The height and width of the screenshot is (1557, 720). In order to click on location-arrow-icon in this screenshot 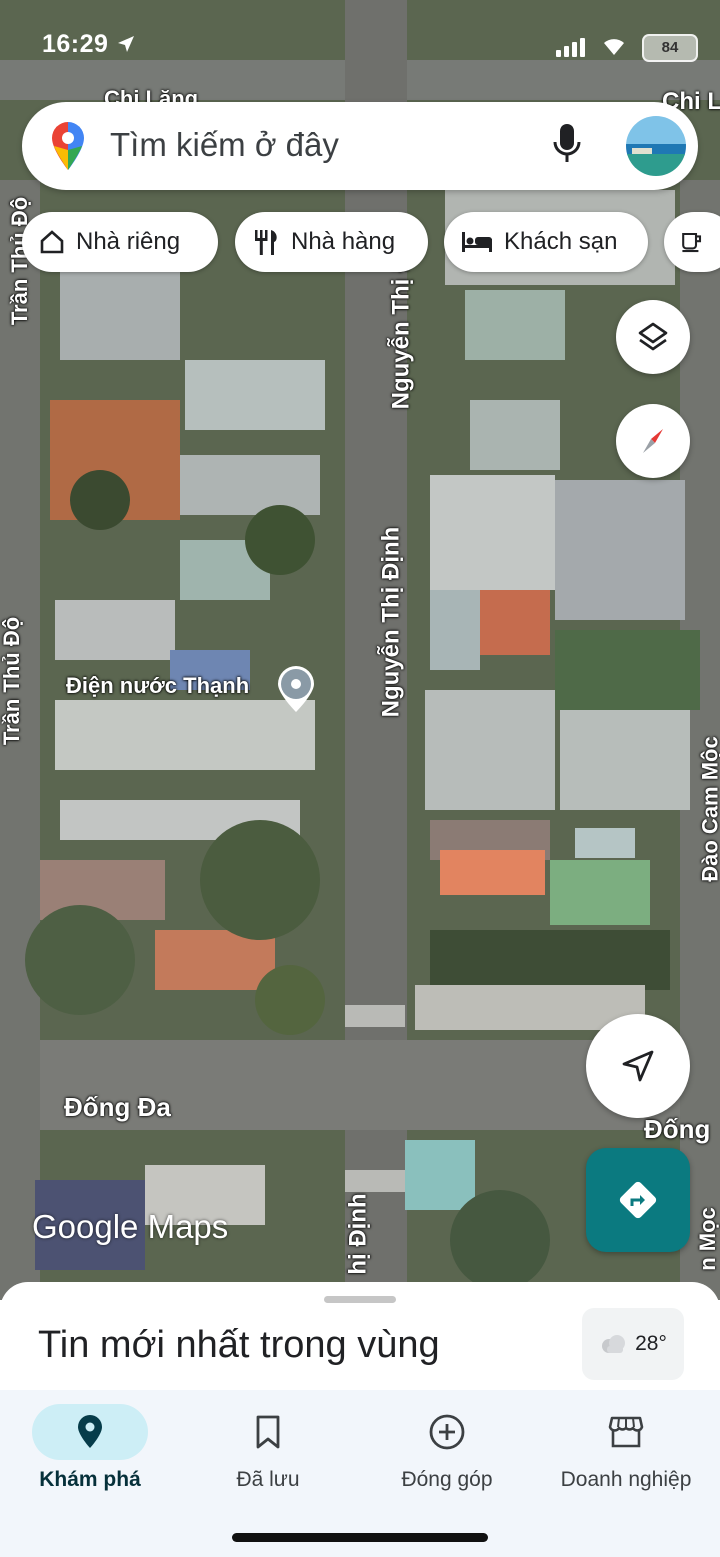, I will do `click(125, 44)`.